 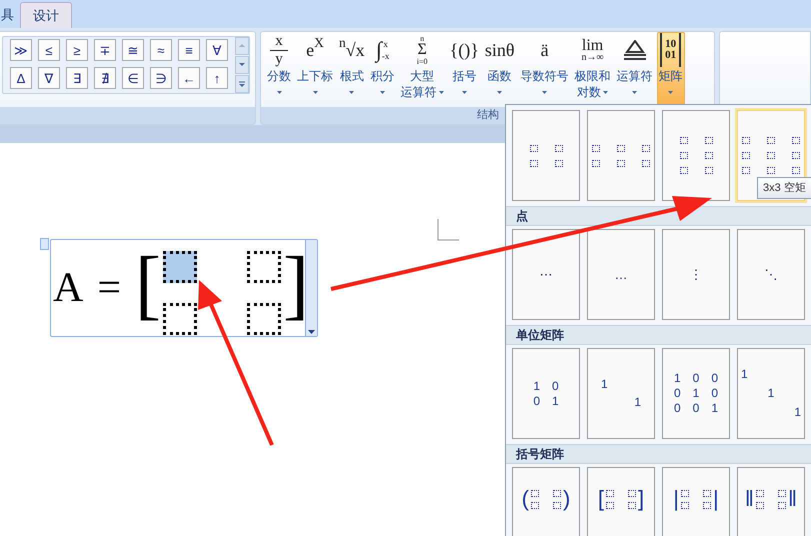 I want to click on matrix-template: 1 1 1, so click(x=771, y=393).